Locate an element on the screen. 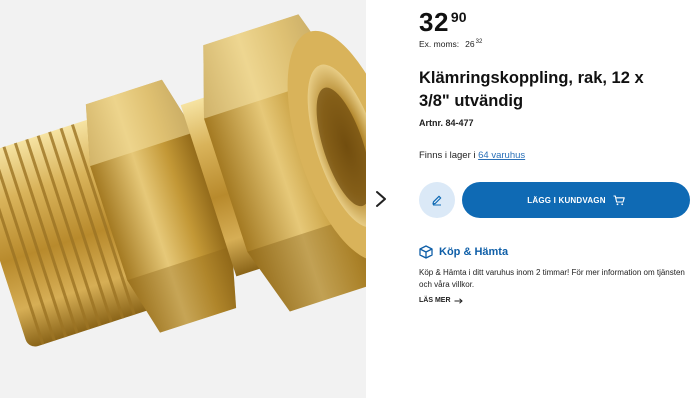  ex-vat-value: 26 32 is located at coordinates (473, 44).